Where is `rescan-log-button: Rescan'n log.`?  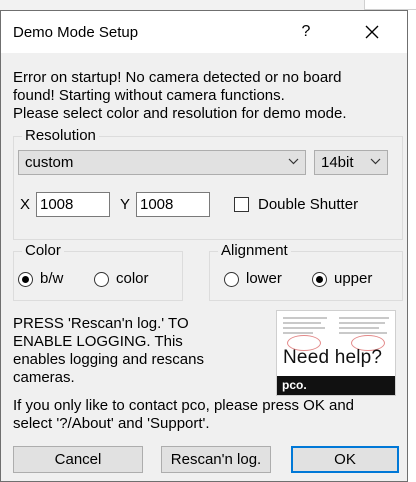 rescan-log-button: Rescan'n log. is located at coordinates (216, 459).